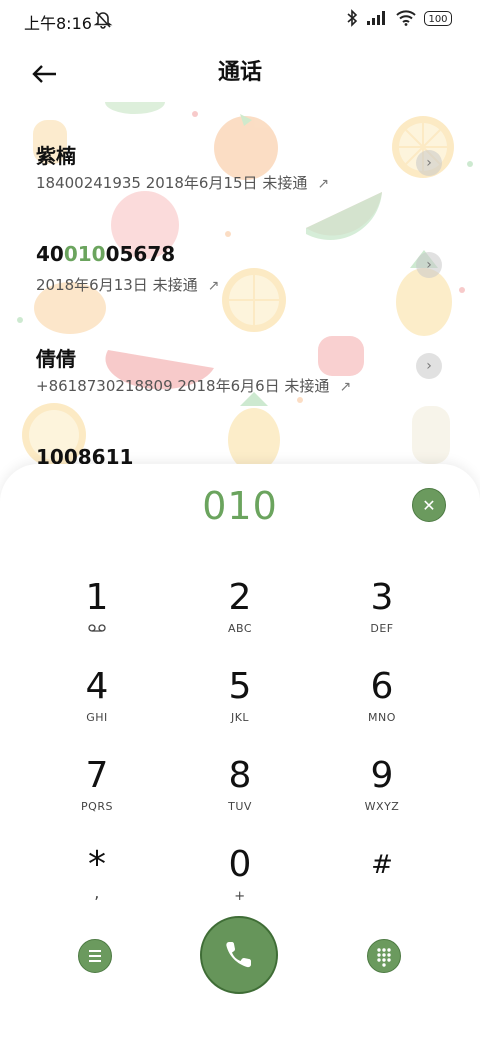  I want to click on dial-key-2: 2 ABC, so click(240, 618).